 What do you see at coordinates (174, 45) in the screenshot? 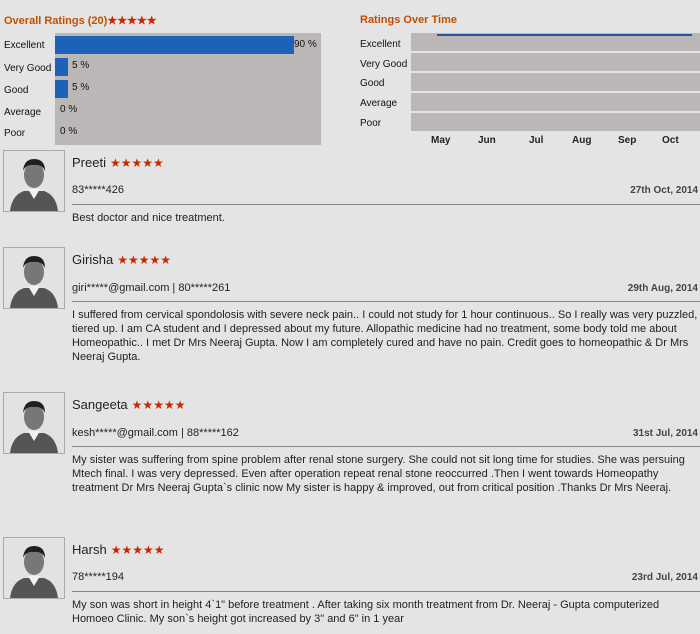
I see `rating-bar-excellent` at bounding box center [174, 45].